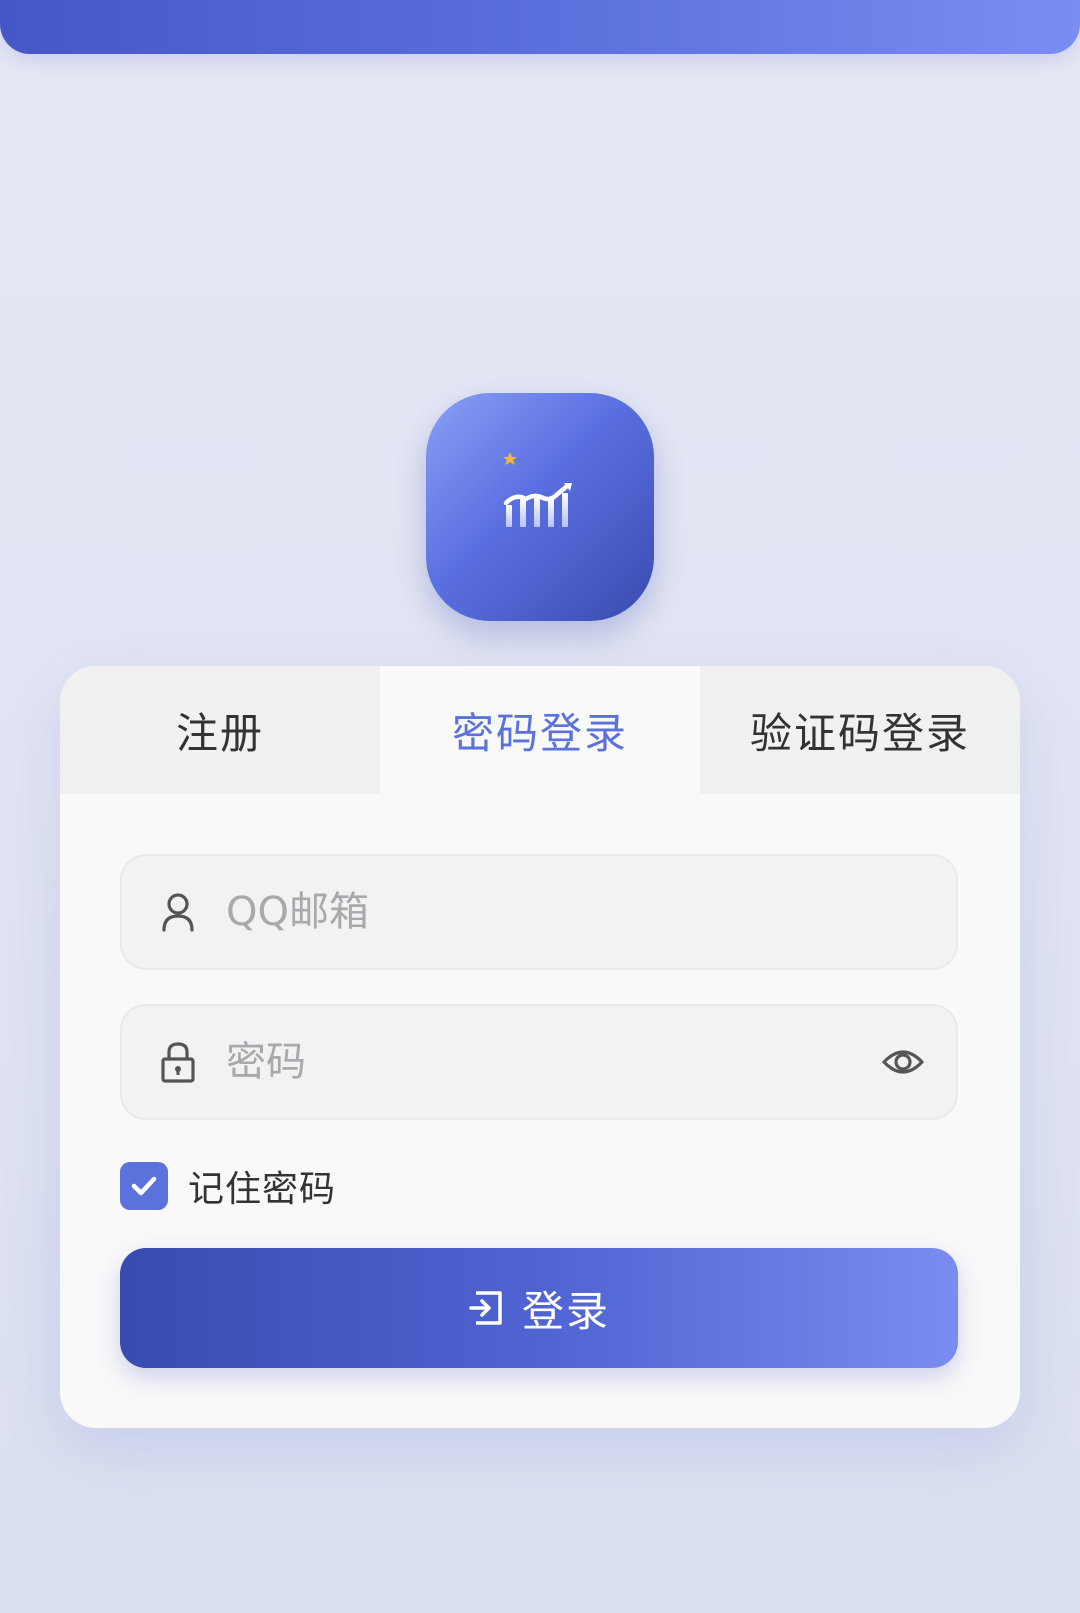 The image size is (1080, 1613). I want to click on lock-icon, so click(178, 1062).